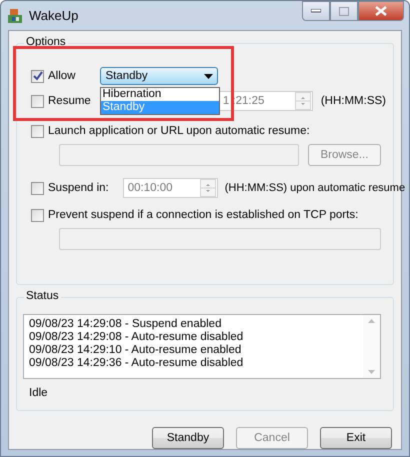 This screenshot has width=410, height=457. What do you see at coordinates (62, 76) in the screenshot?
I see `checkbox-label: Allow` at bounding box center [62, 76].